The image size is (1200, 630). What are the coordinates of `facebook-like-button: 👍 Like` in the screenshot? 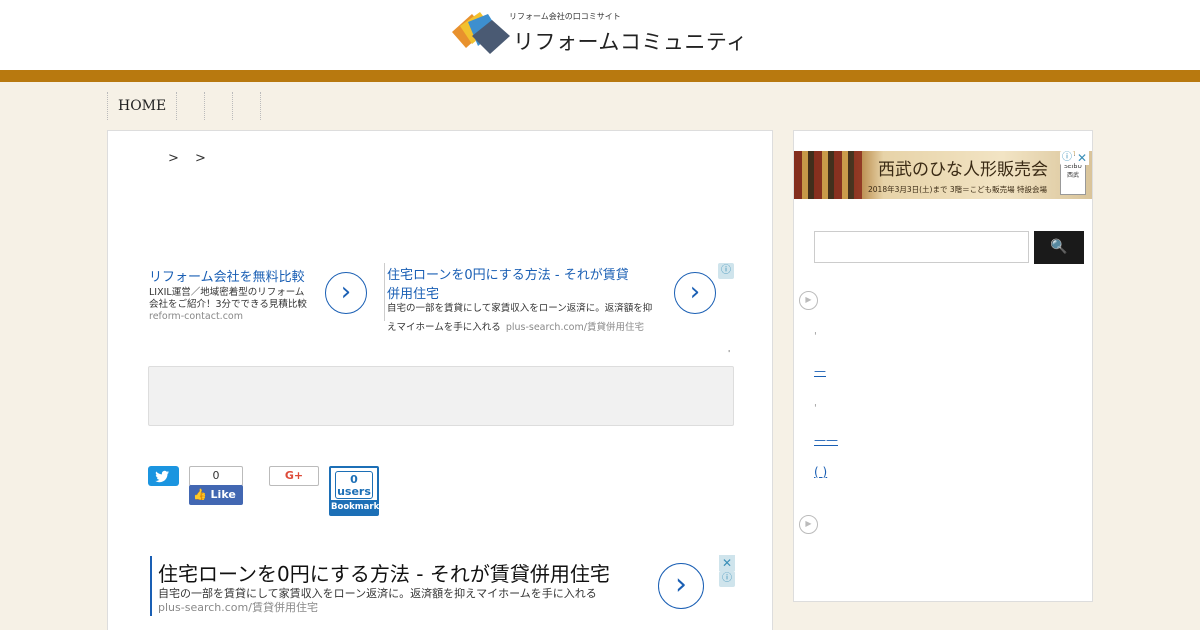 It's located at (216, 495).